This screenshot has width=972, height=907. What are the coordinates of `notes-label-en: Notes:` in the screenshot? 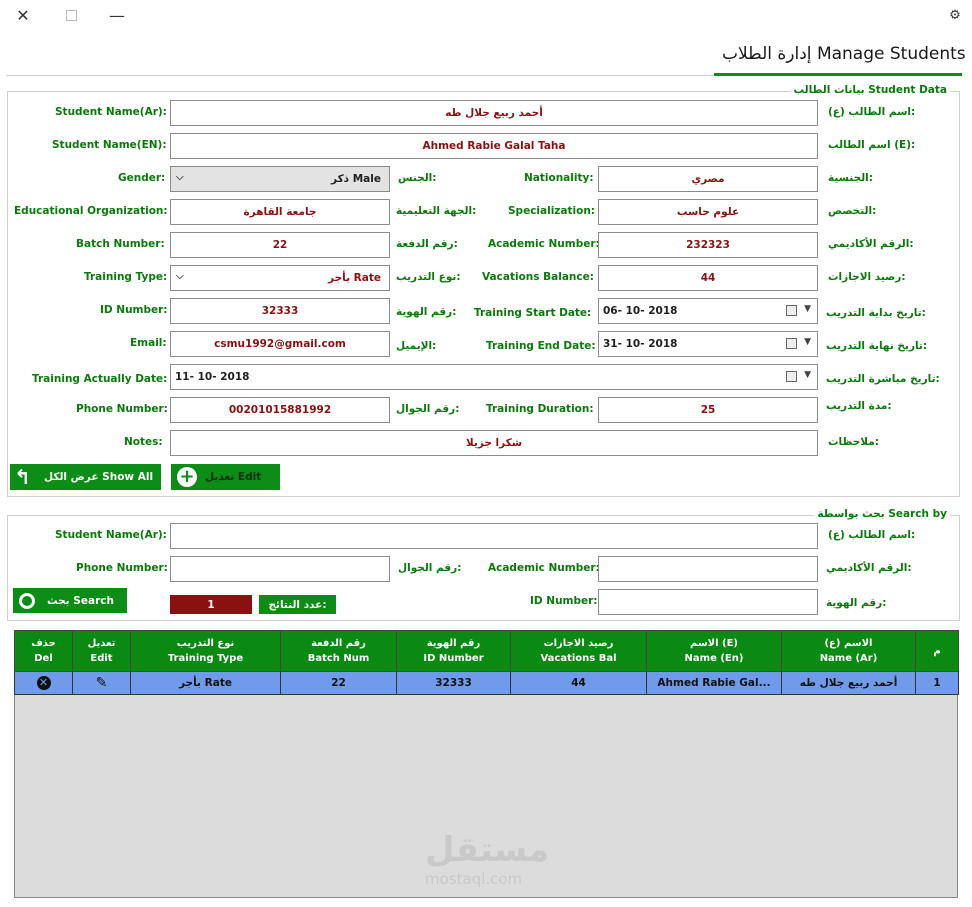 It's located at (143, 442).